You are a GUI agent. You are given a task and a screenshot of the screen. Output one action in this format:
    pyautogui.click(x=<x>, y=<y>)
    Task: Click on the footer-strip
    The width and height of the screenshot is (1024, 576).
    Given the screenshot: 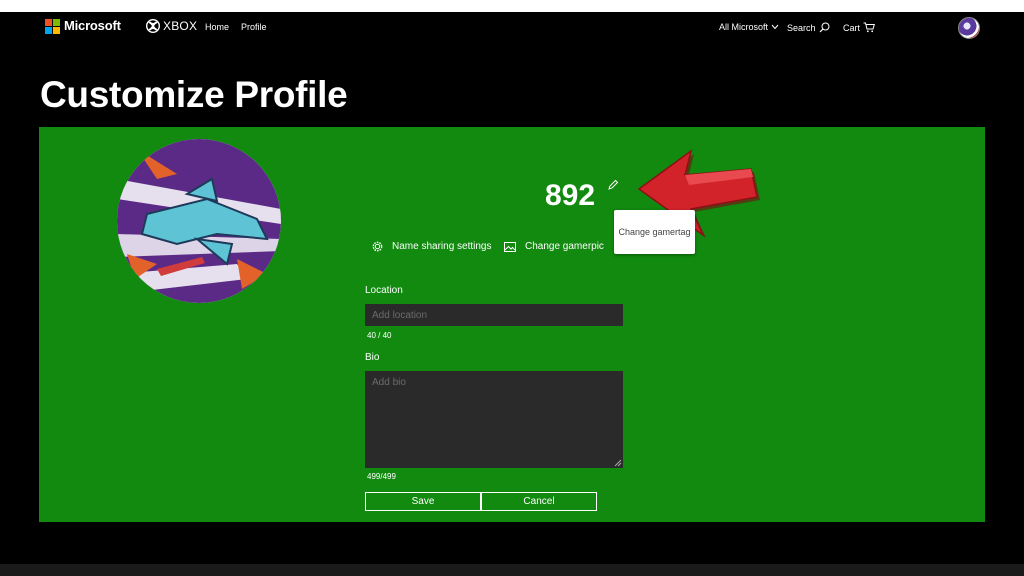 What is the action you would take?
    pyautogui.click(x=512, y=570)
    